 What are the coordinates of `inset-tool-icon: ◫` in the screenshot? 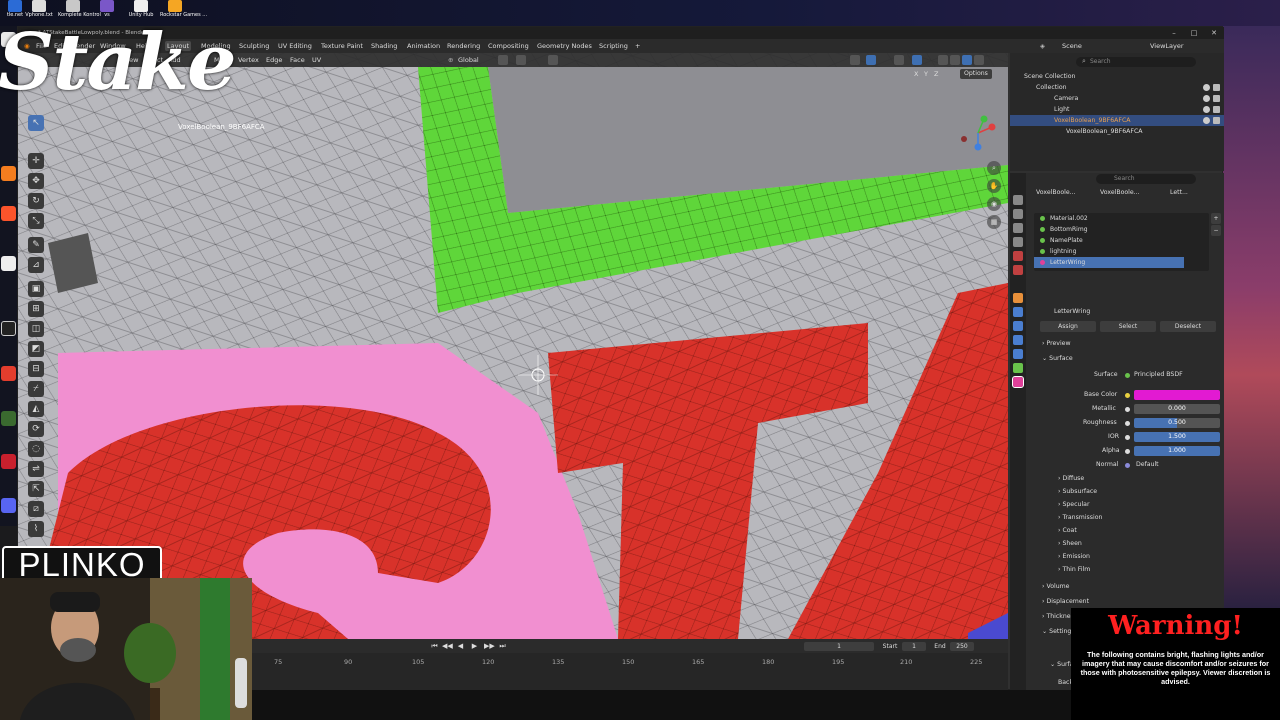 It's located at (36, 329).